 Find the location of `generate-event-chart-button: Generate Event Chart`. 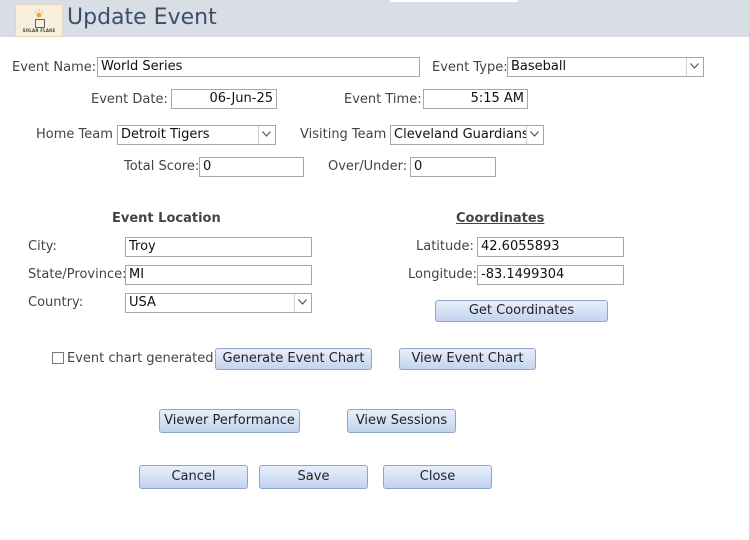

generate-event-chart-button: Generate Event Chart is located at coordinates (293, 359).